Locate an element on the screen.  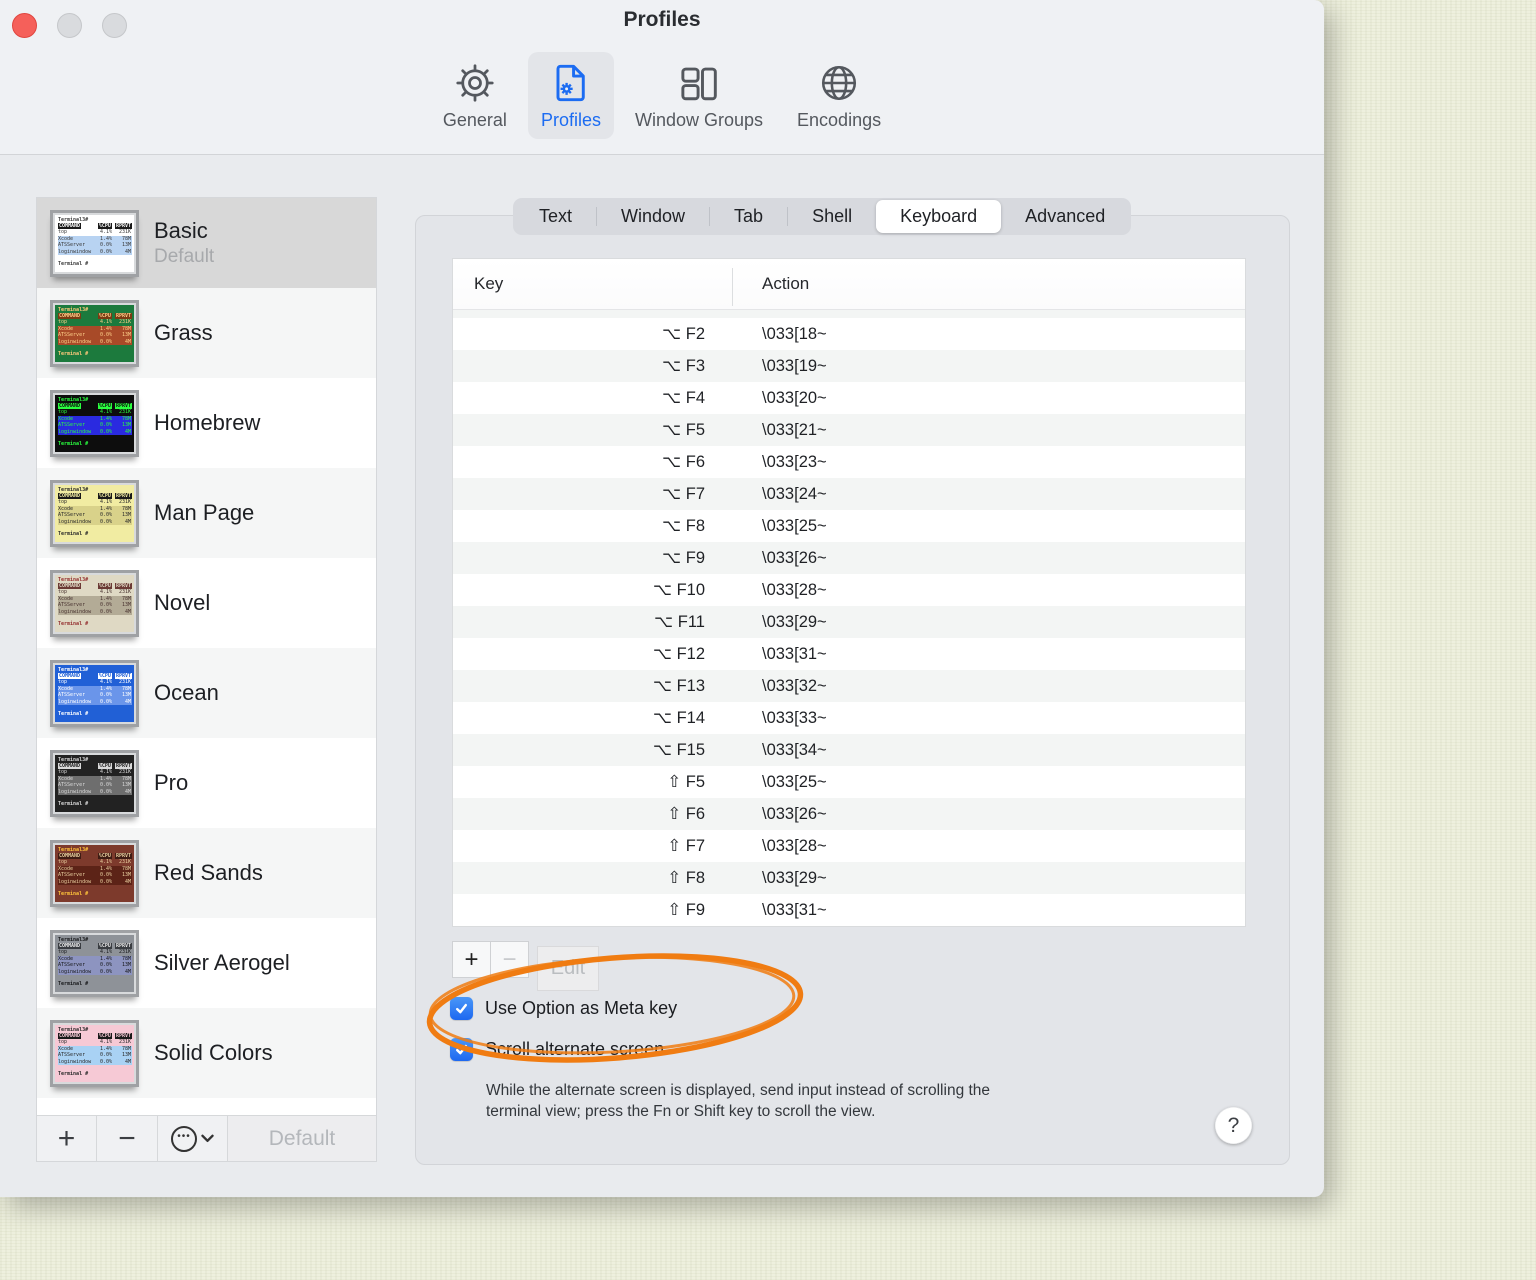
keymap-row: ⌥ F11 \033[29~ is located at coordinates (849, 622).